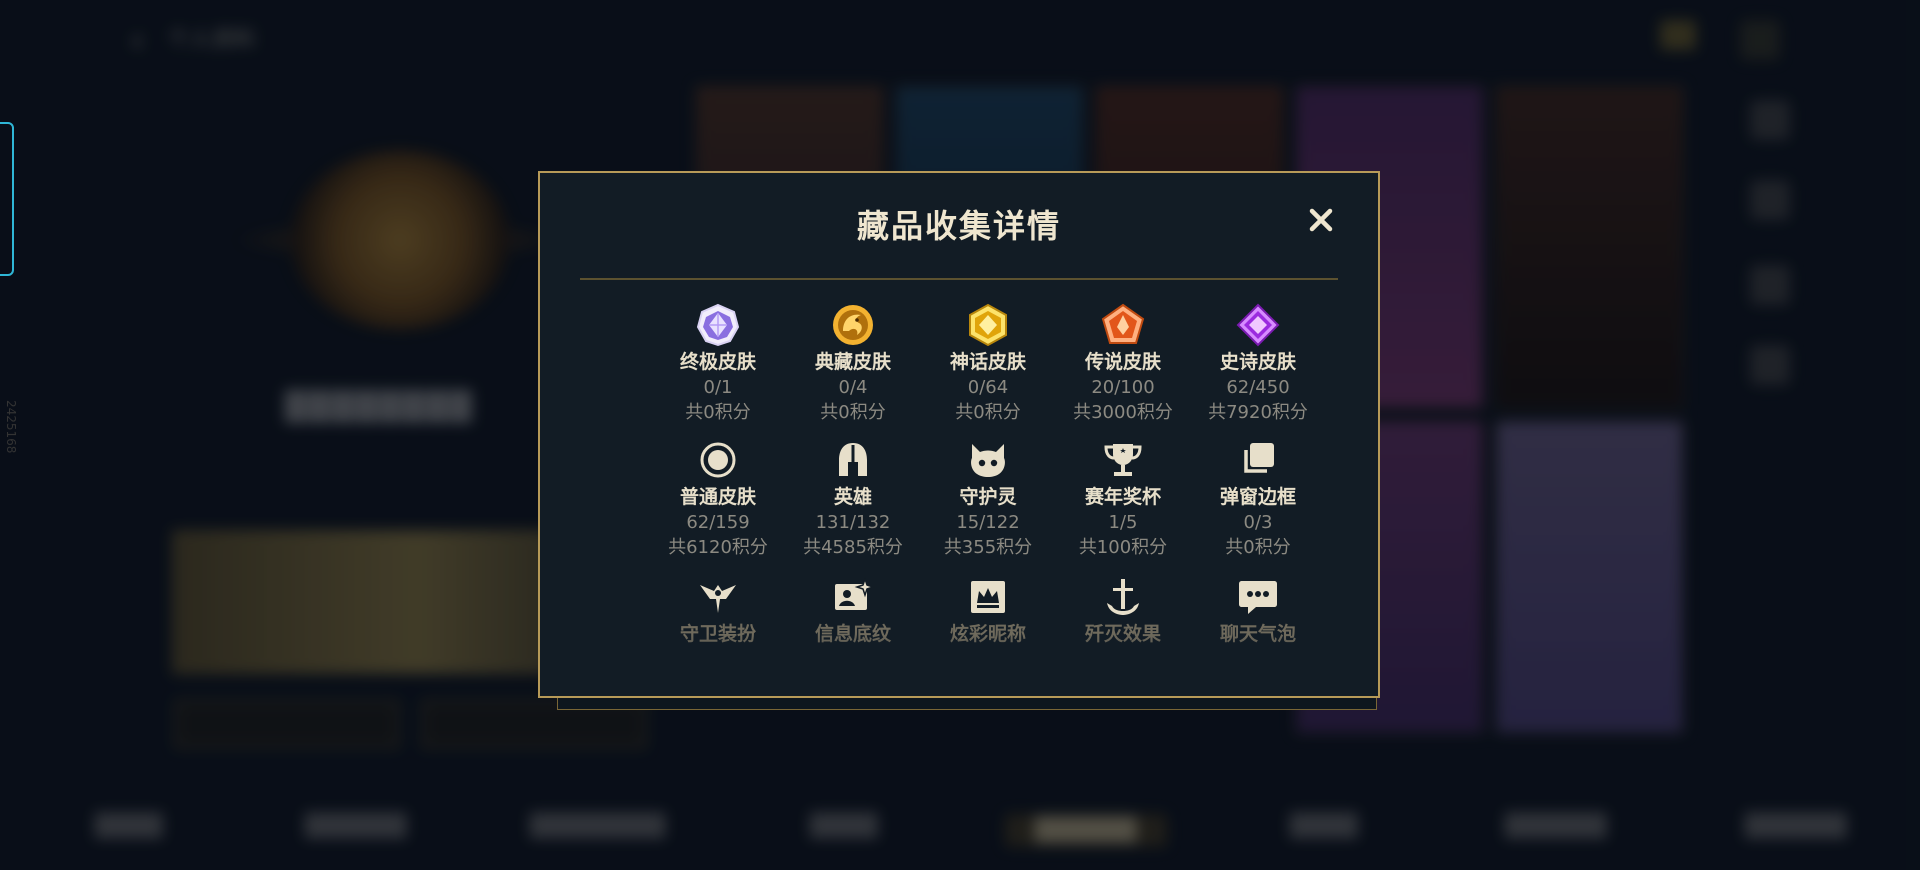 Image resolution: width=1920 pixels, height=870 pixels. Describe the element at coordinates (988, 547) in the screenshot. I see `stat-points: 共355积分` at that location.